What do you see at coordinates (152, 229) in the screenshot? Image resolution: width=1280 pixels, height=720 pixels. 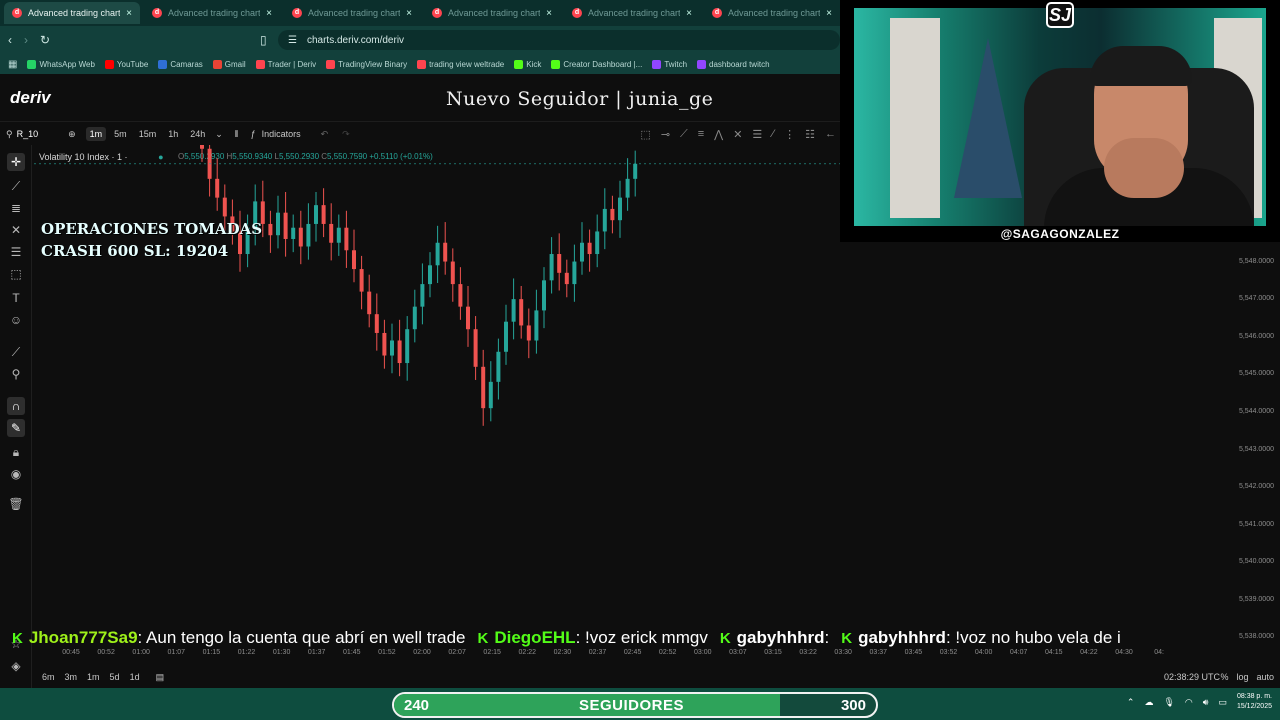 I see `operations-line-1: OPERACIONES TOMADAS` at bounding box center [152, 229].